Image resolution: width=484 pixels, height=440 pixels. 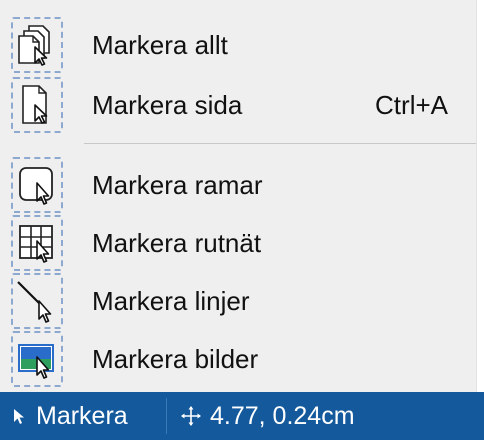 I want to click on menu-item-select-all: Markera allt, so click(x=238, y=45).